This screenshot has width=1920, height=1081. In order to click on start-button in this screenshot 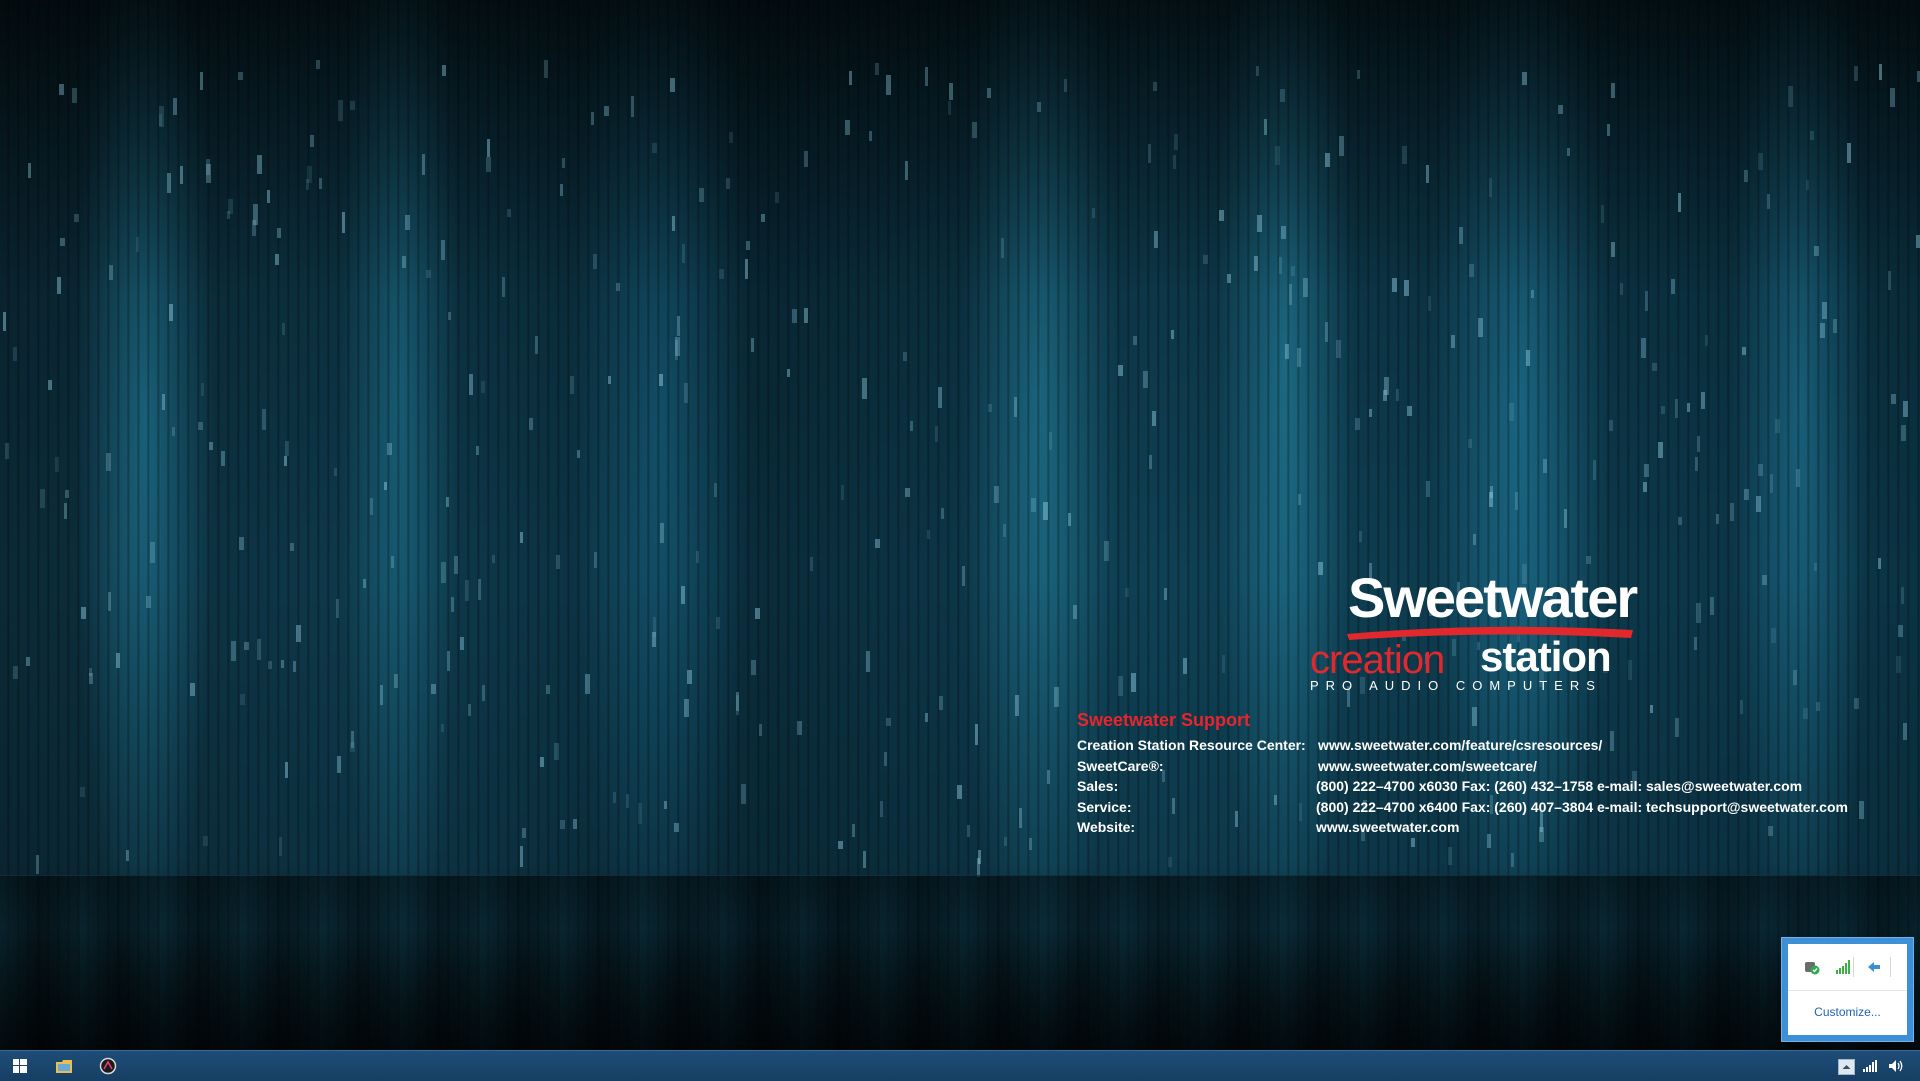, I will do `click(20, 1066)`.